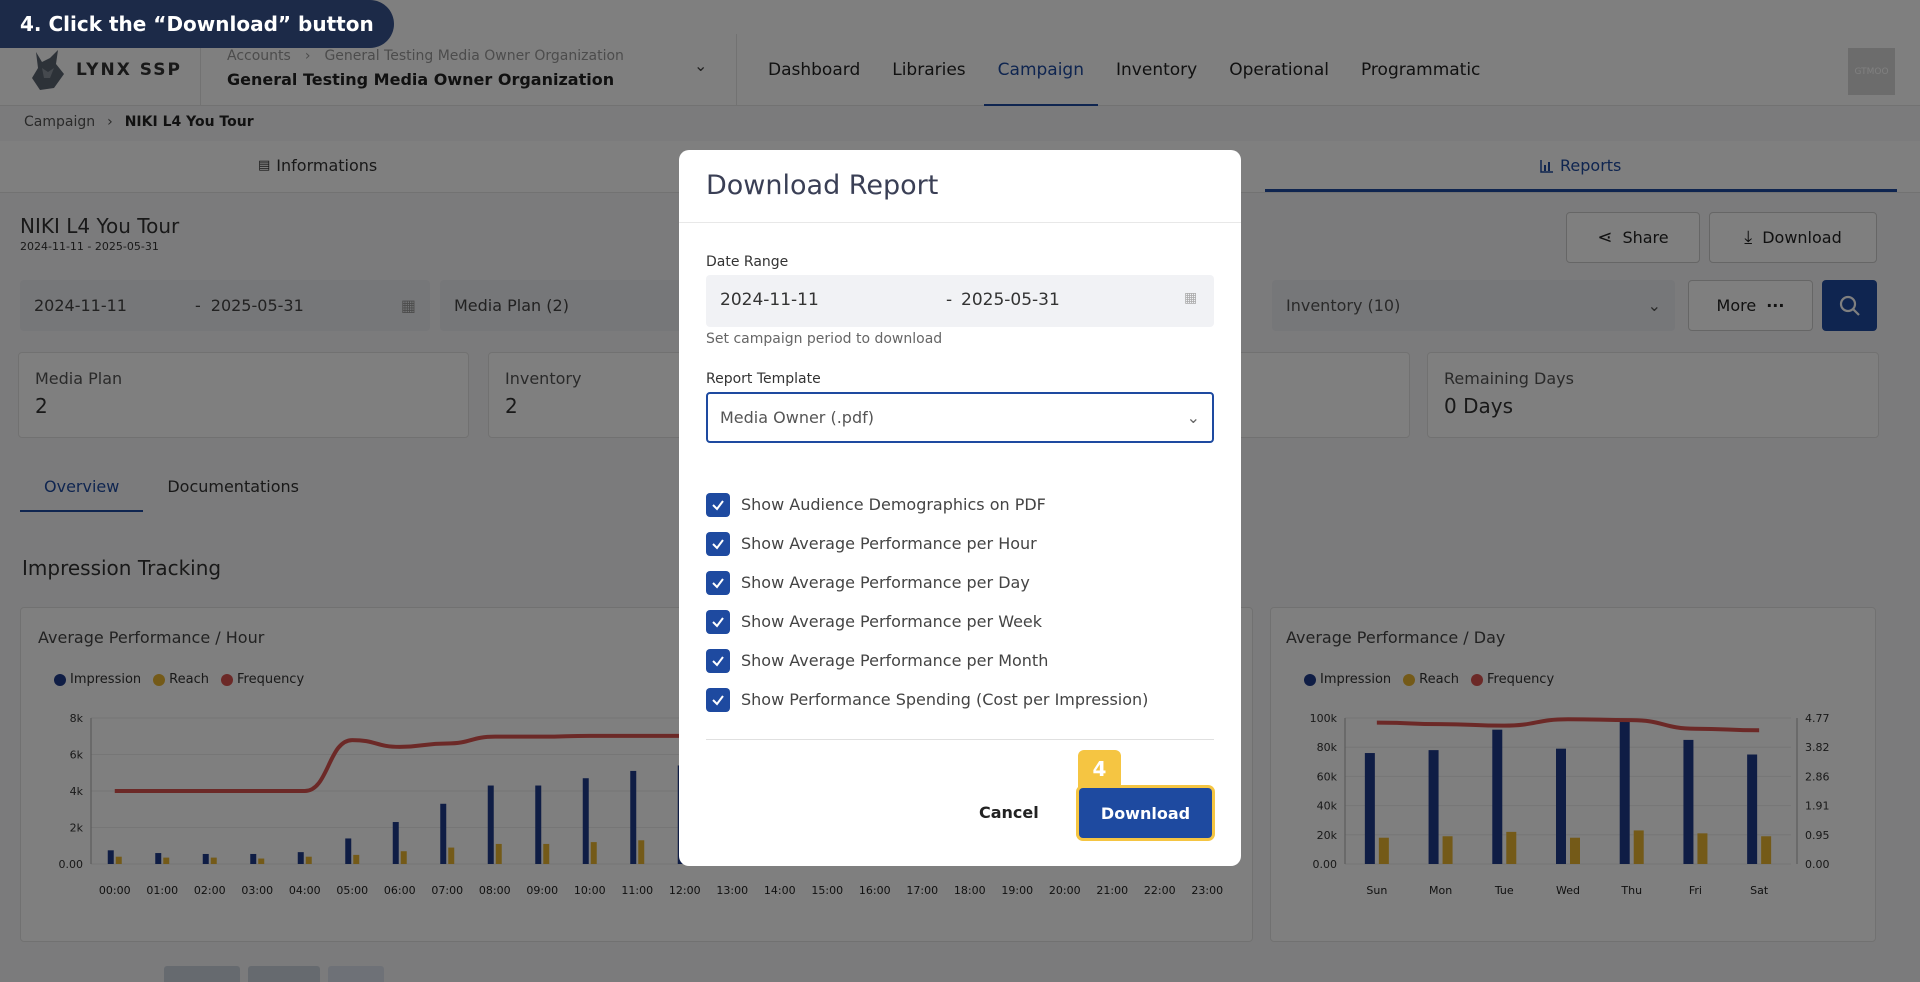  What do you see at coordinates (747, 262) in the screenshot?
I see `date-range-label: Date Range` at bounding box center [747, 262].